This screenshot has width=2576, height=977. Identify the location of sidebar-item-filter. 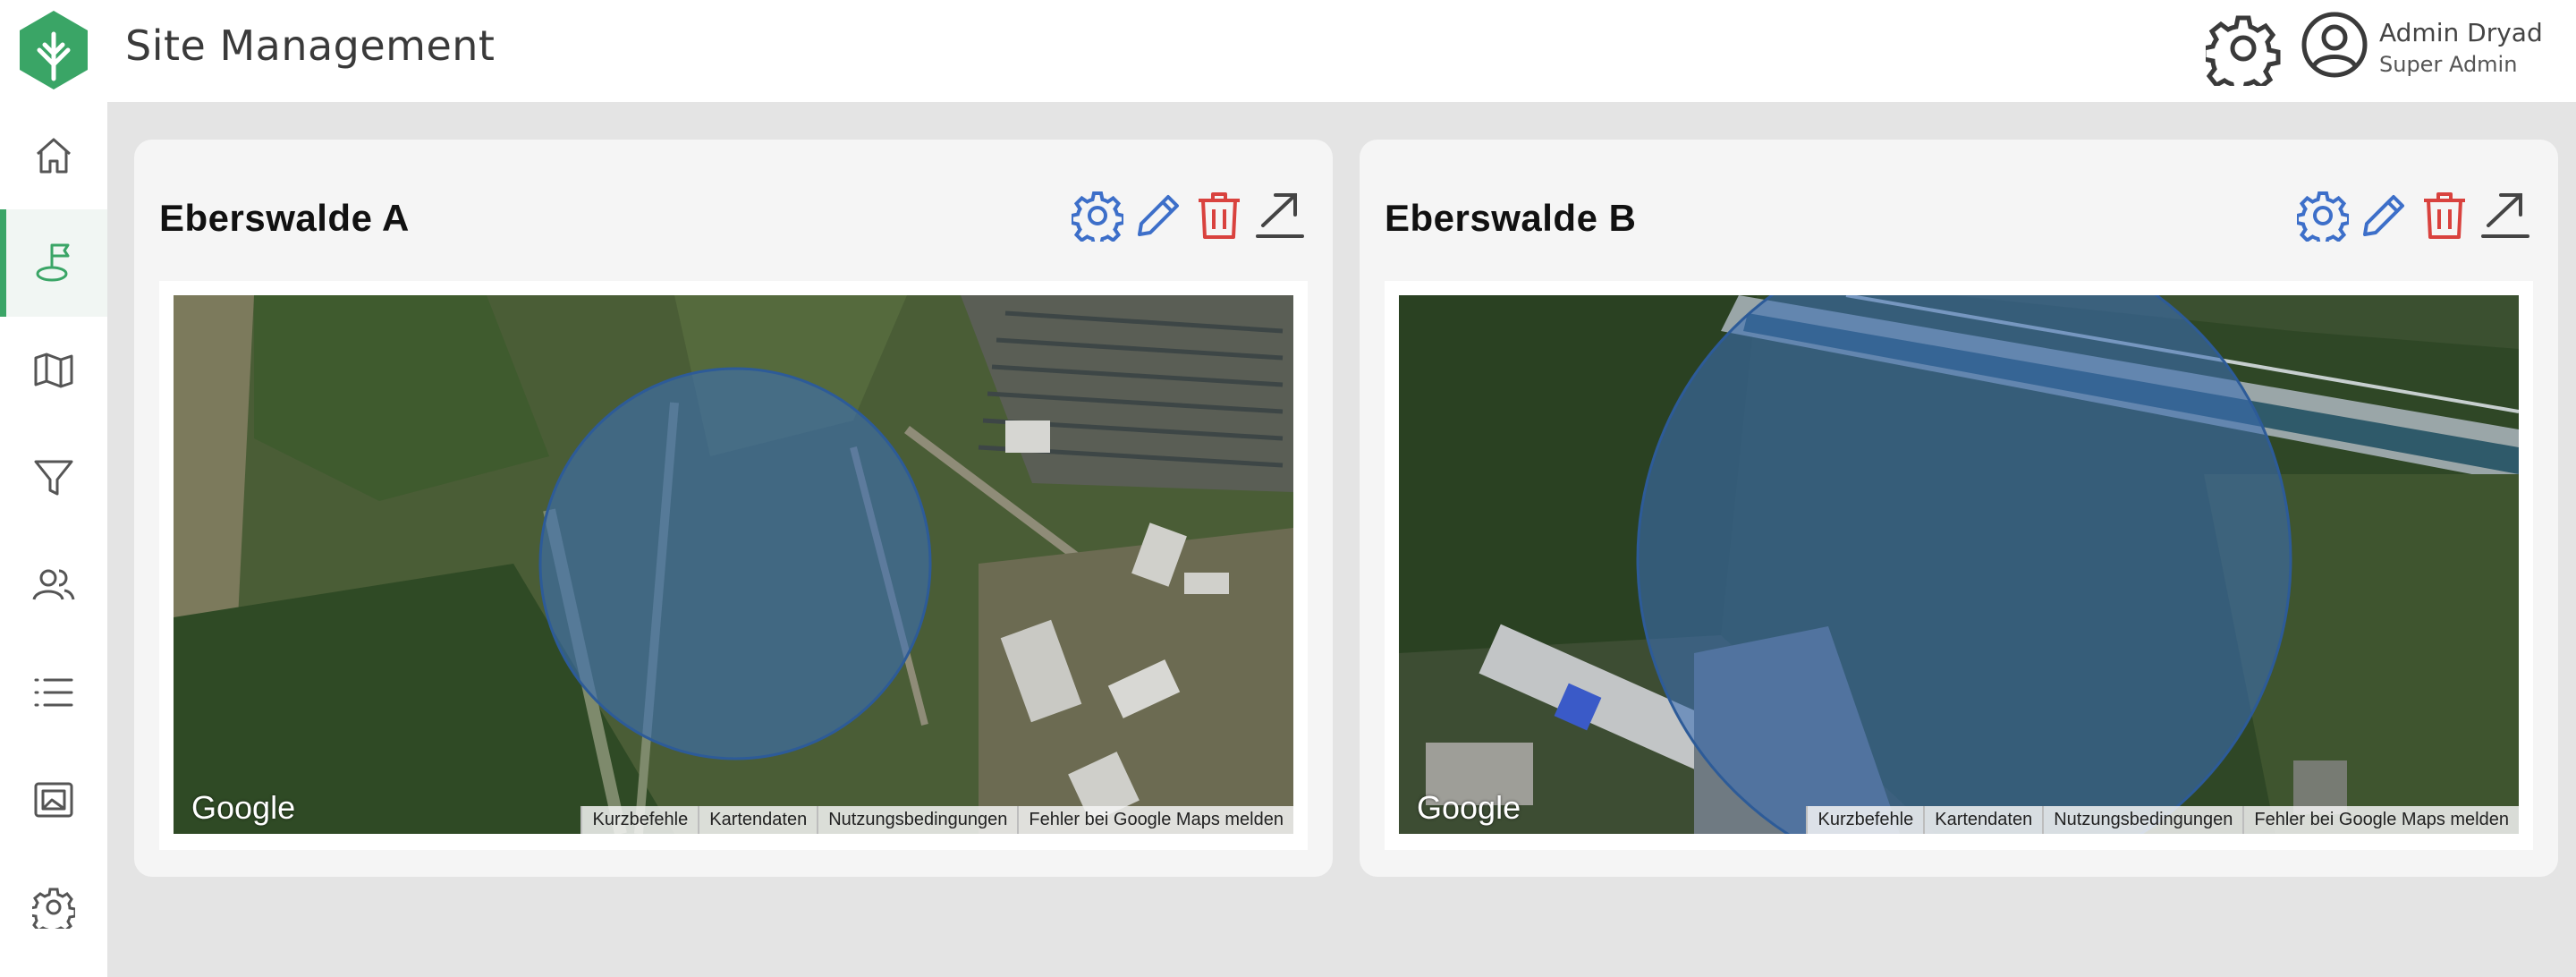
(53, 477).